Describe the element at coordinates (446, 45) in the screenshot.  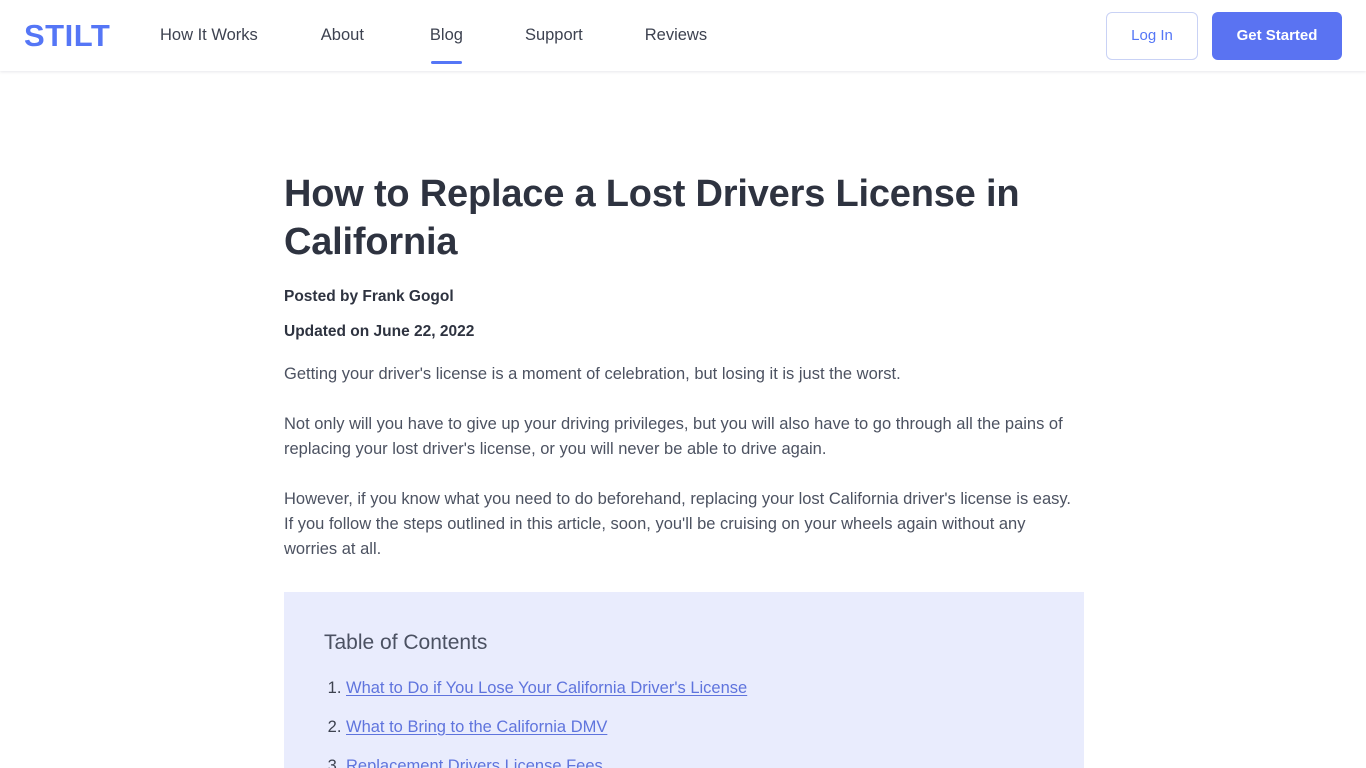
I see `nav-item-blog: Blog` at that location.